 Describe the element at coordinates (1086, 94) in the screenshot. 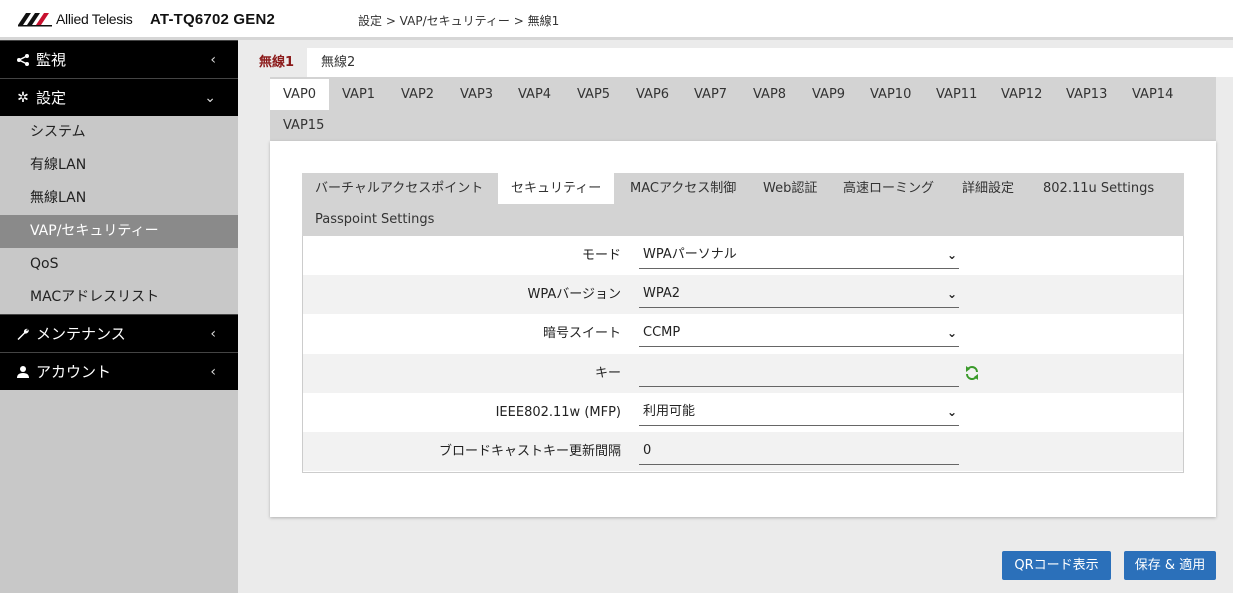

I see `tab-vap13: VAP13` at that location.